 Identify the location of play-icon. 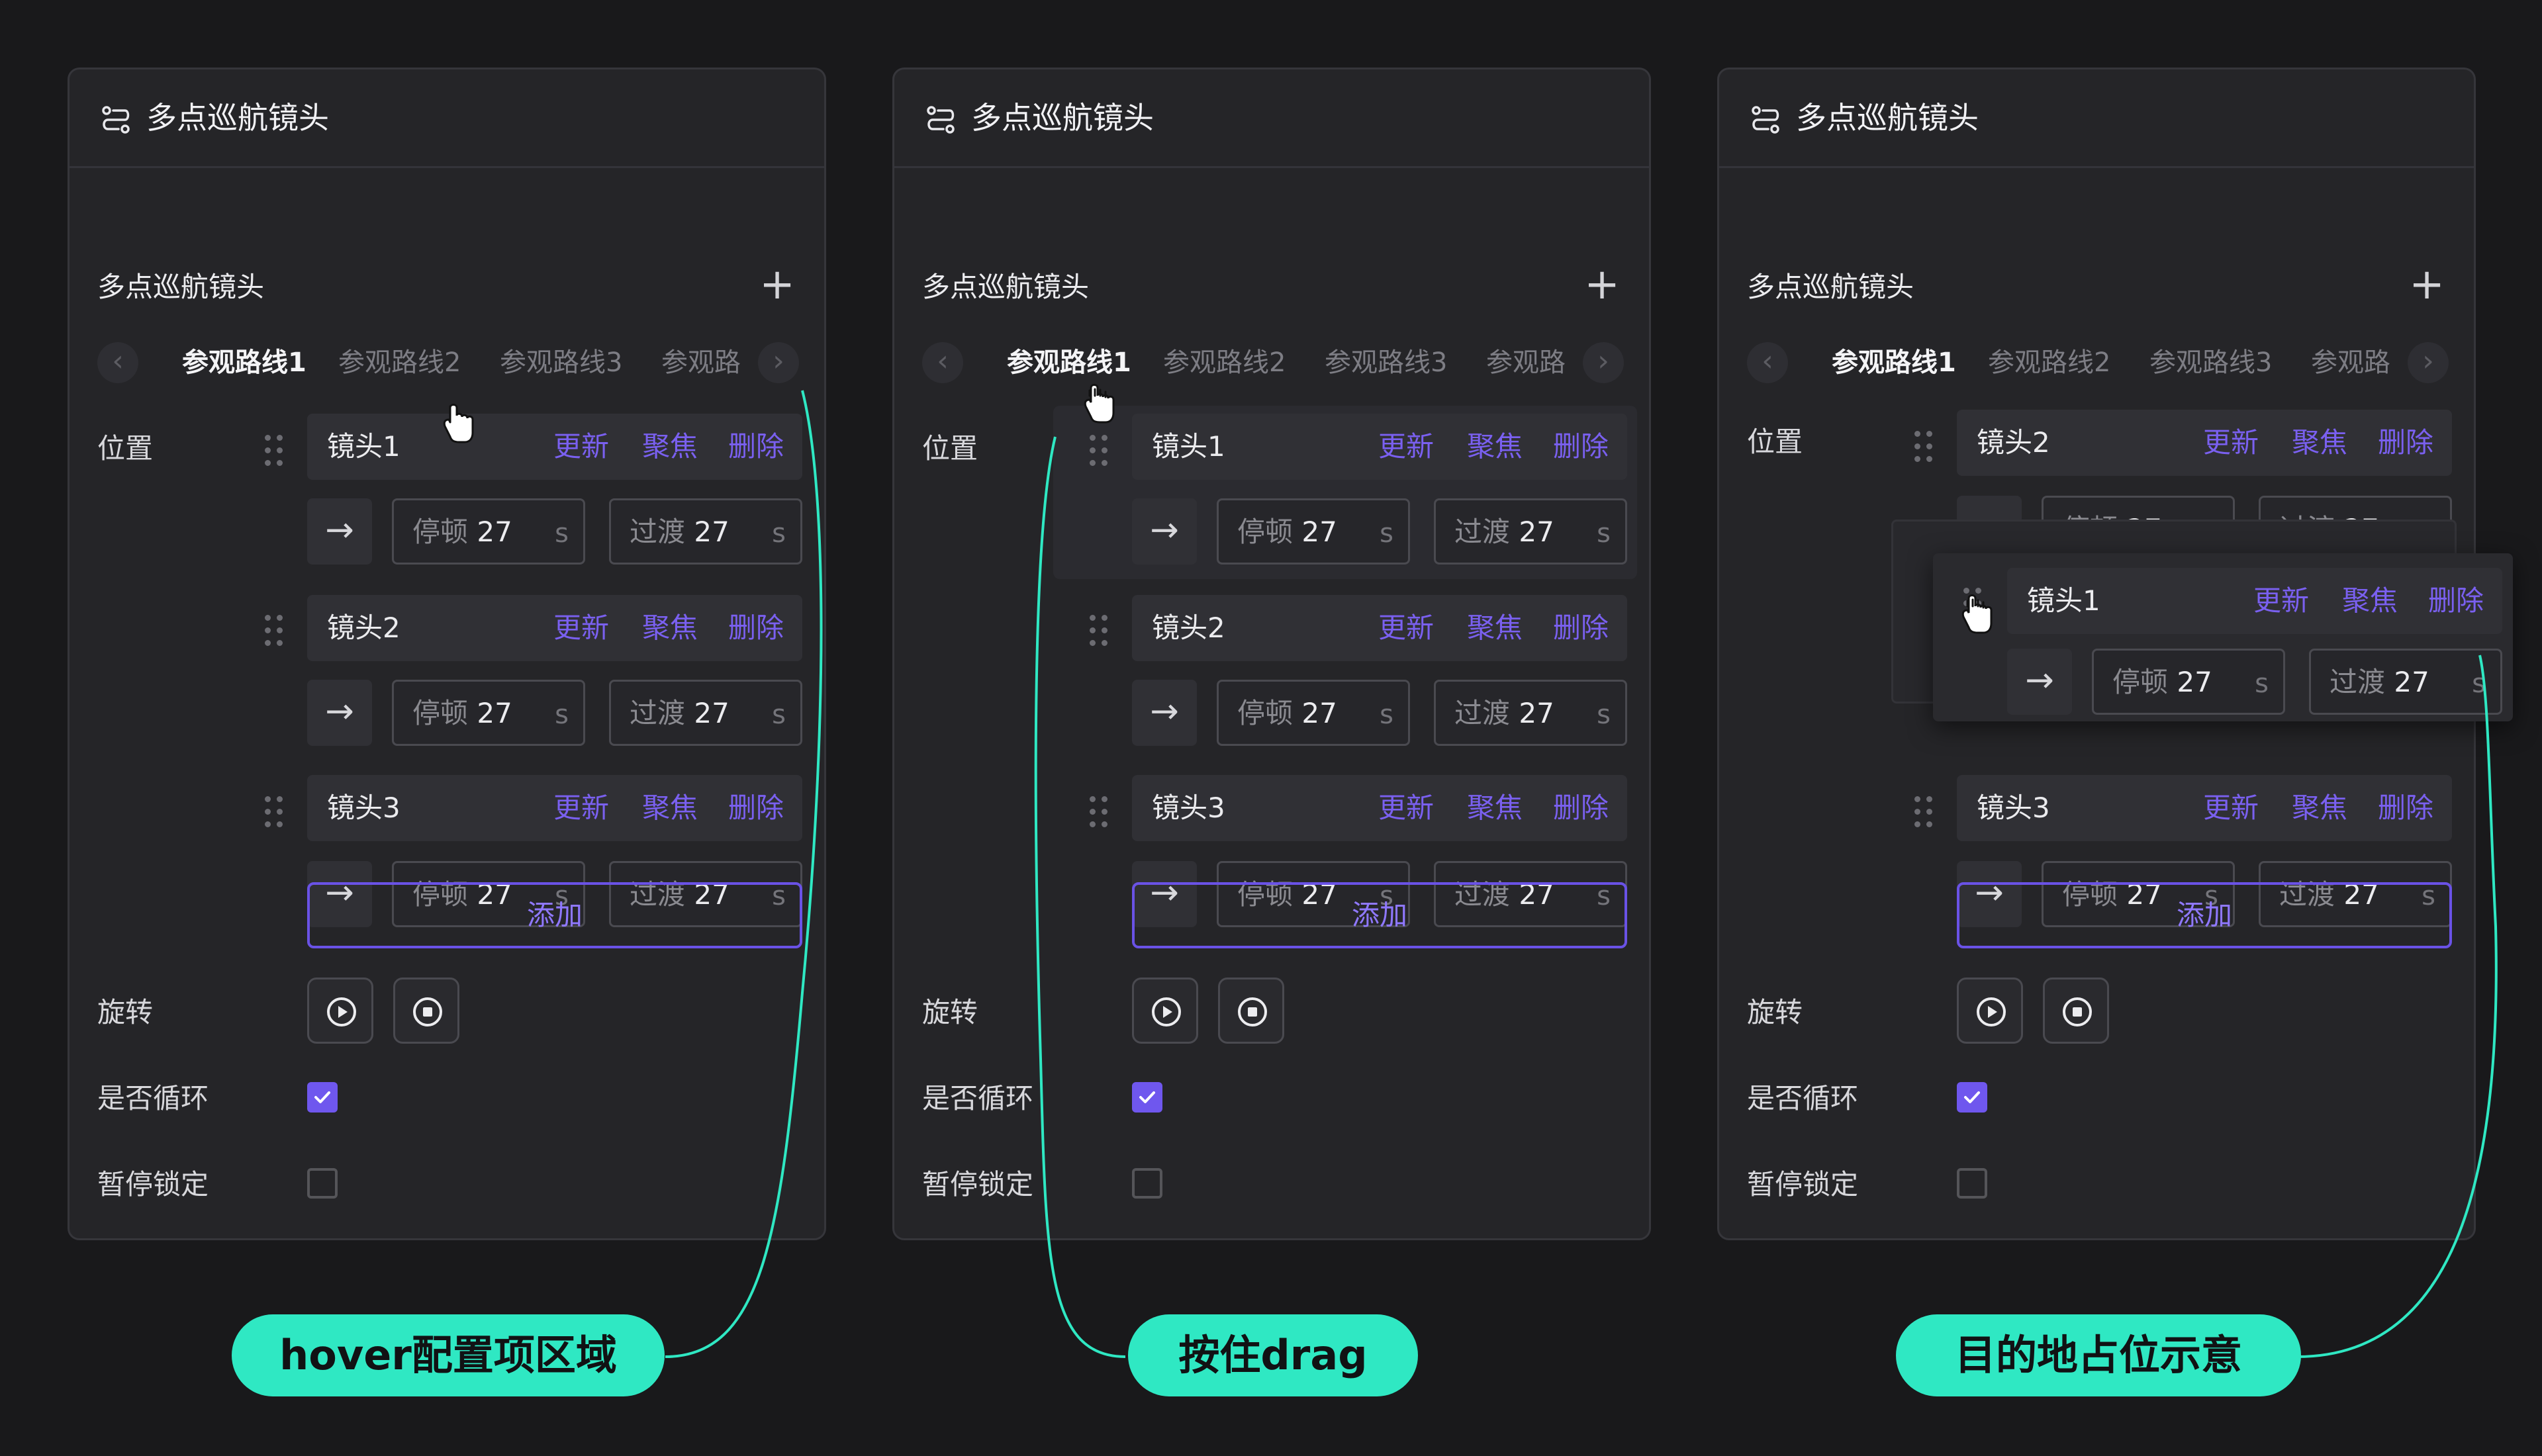
(1166, 1011).